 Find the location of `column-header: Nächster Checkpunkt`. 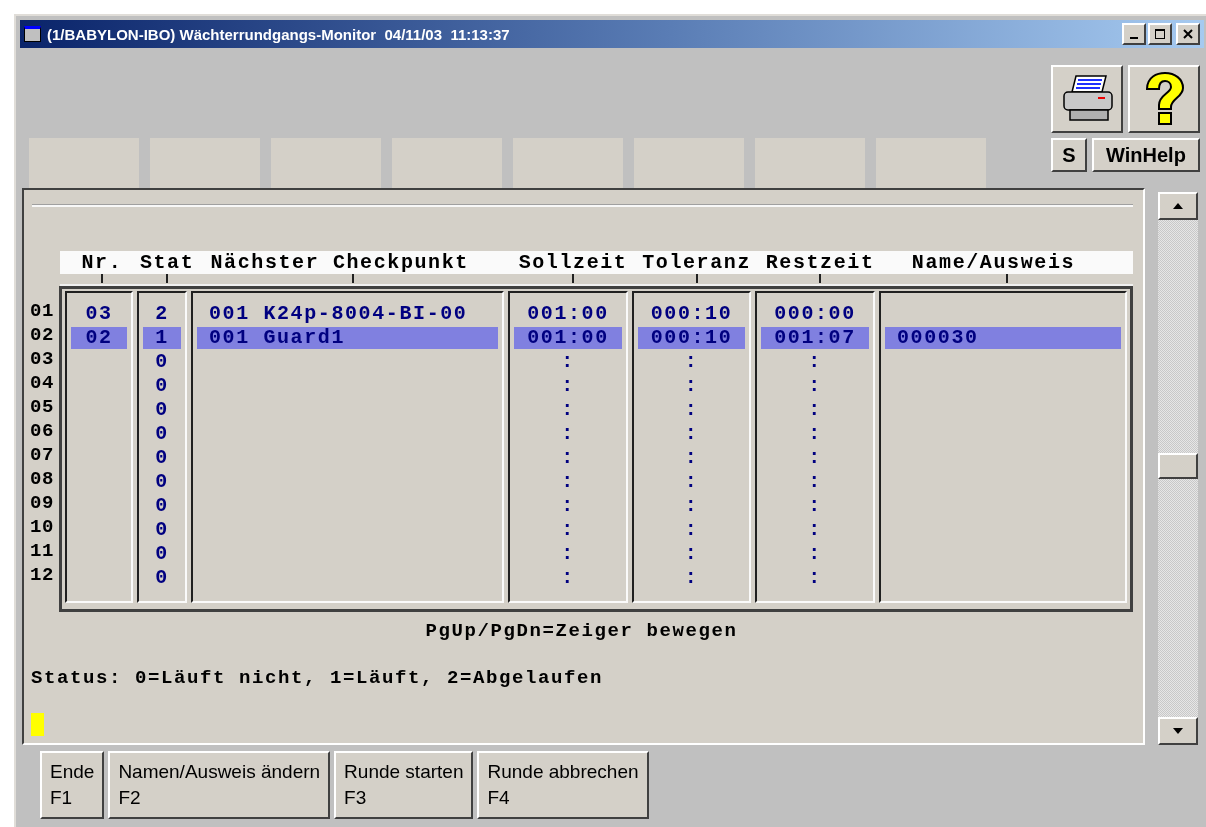

column-header: Nächster Checkpunkt is located at coordinates (339, 262).